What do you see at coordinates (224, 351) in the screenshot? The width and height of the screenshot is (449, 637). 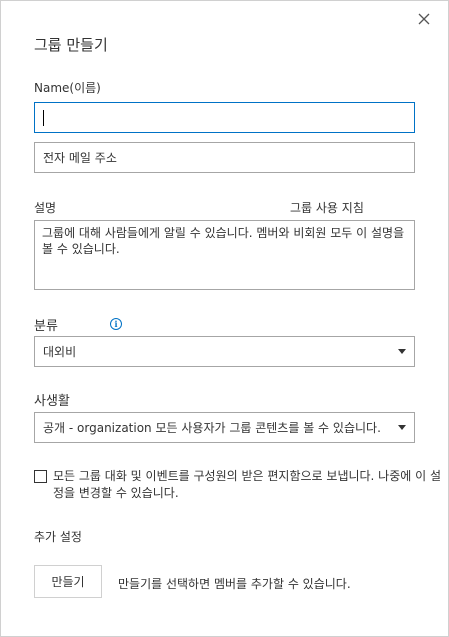 I see `classification-select: 대외비` at bounding box center [224, 351].